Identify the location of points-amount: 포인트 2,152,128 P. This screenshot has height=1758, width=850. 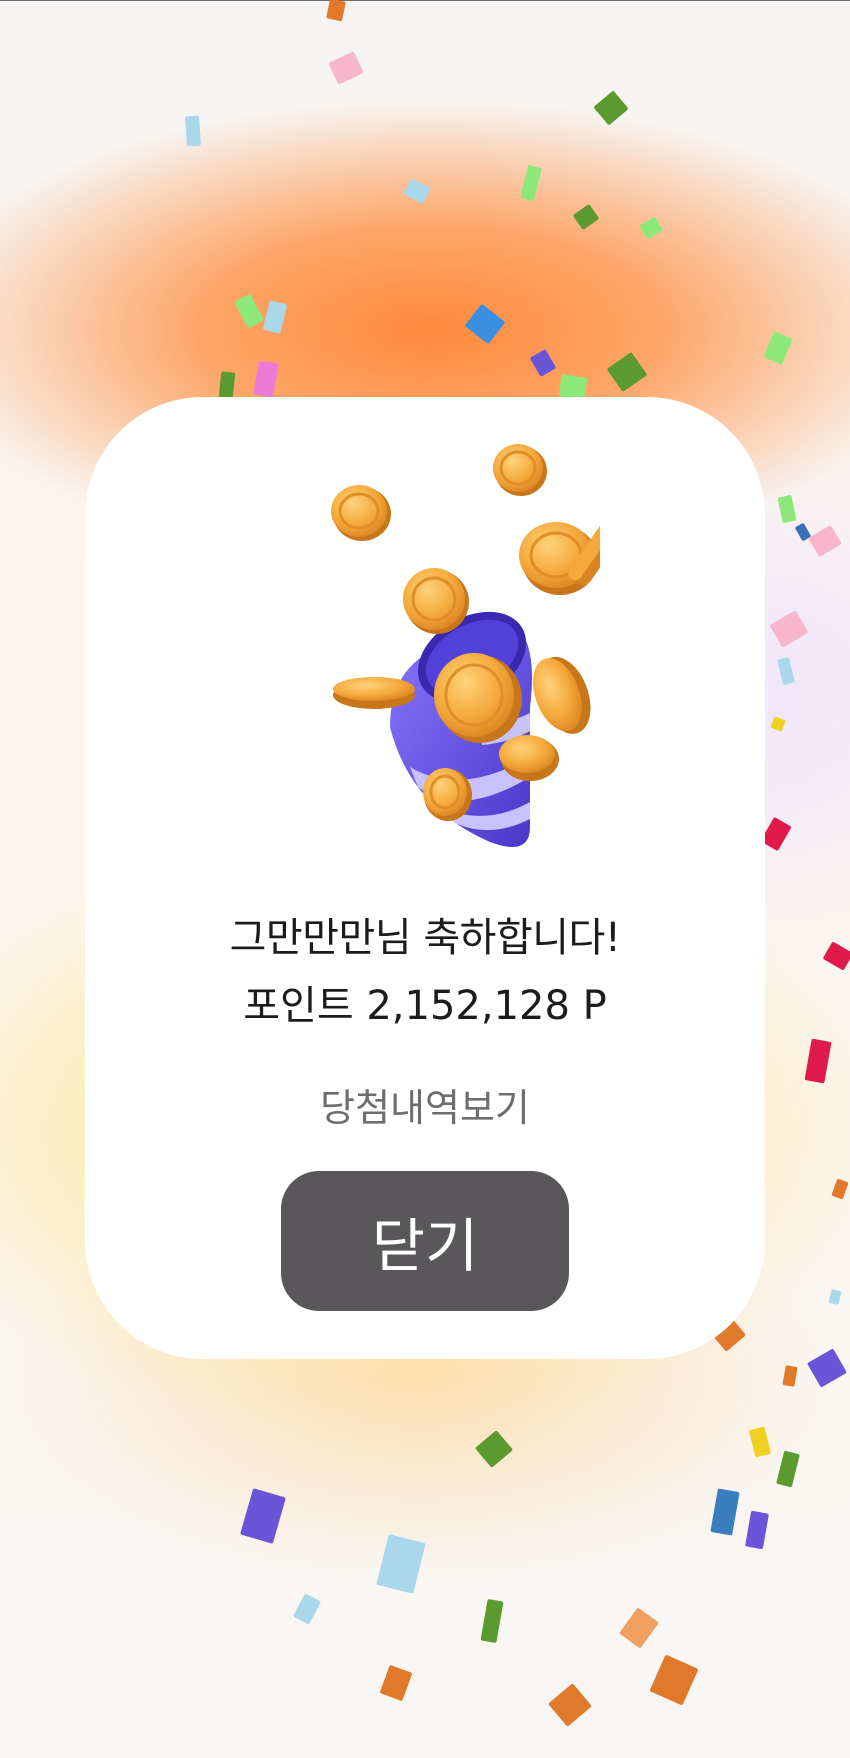
(425, 1006).